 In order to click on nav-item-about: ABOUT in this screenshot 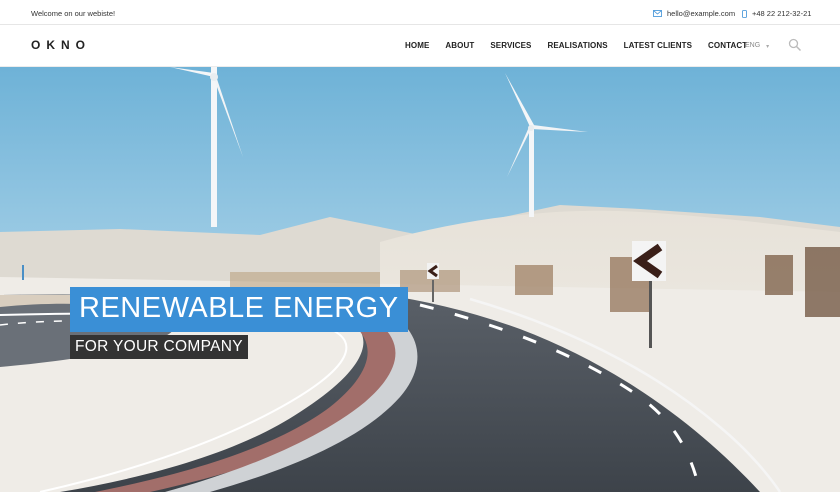, I will do `click(459, 45)`.